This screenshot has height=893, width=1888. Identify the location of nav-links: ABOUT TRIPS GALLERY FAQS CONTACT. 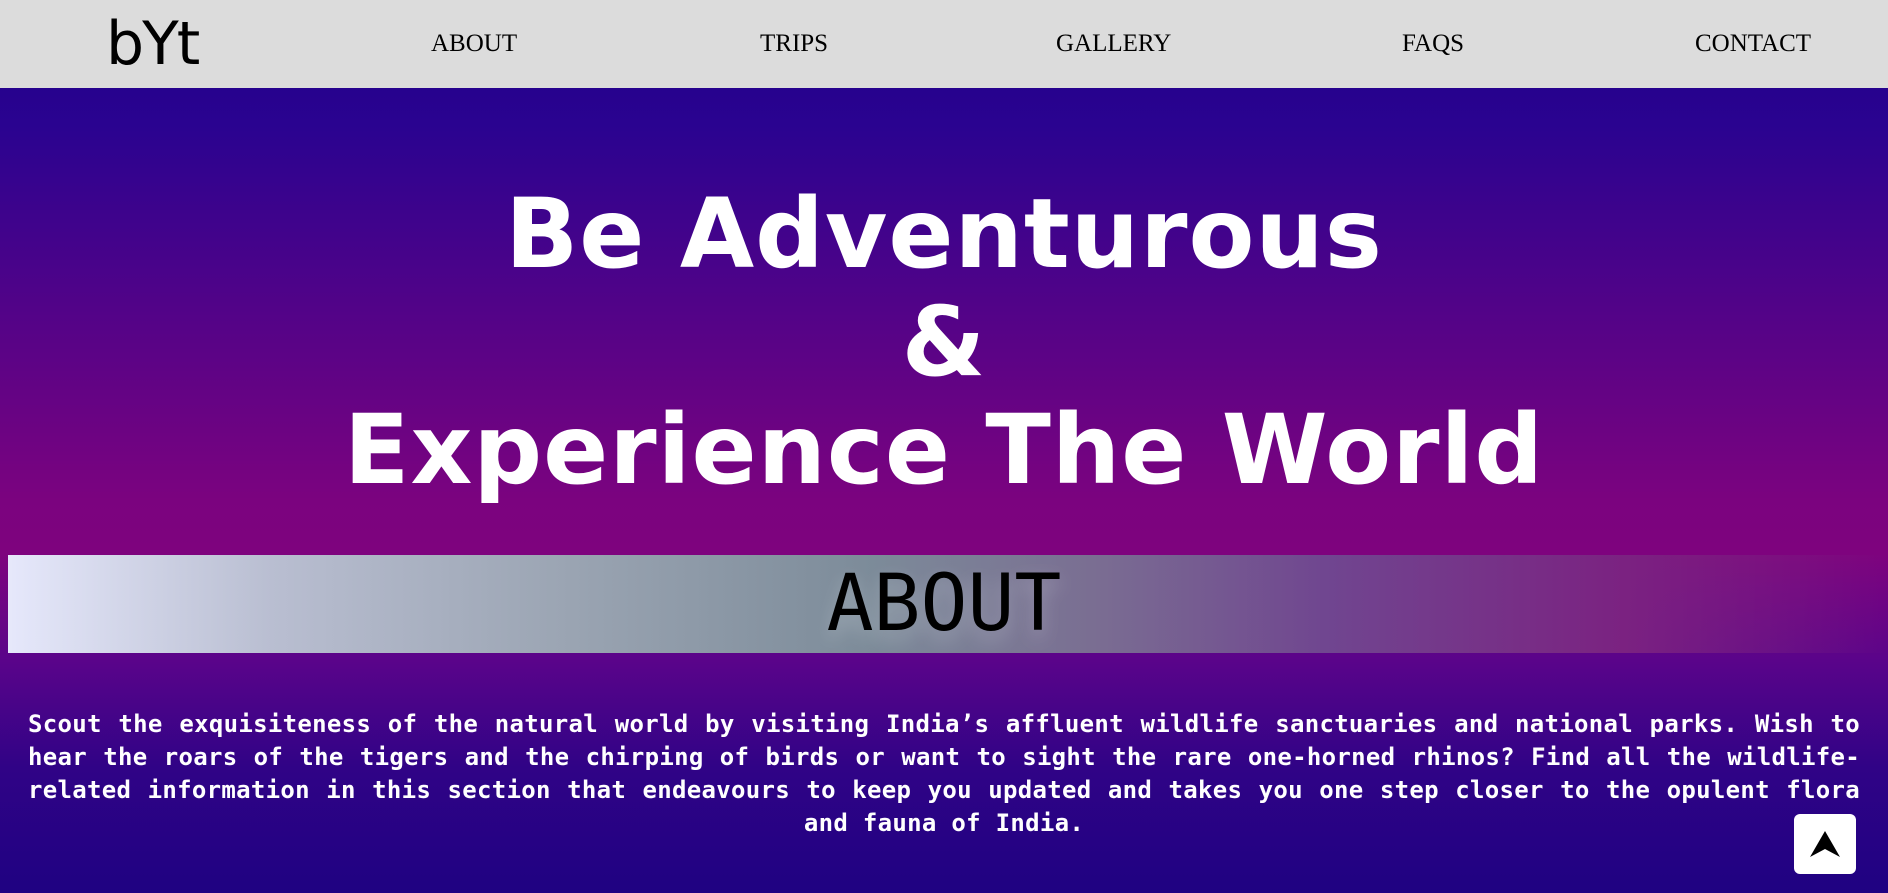
(944, 44).